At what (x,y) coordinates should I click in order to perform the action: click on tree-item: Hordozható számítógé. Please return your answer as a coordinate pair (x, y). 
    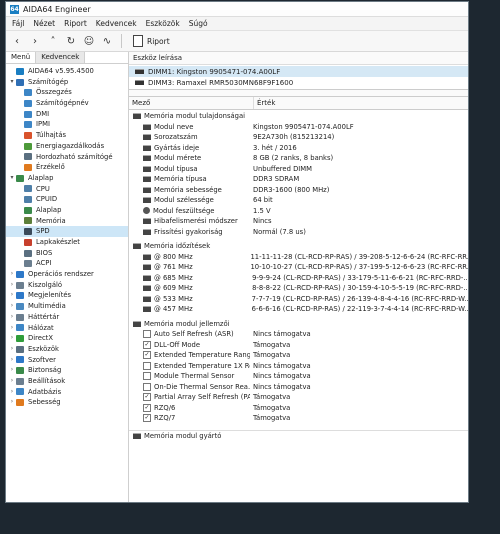
    Looking at the image, I should click on (67, 157).